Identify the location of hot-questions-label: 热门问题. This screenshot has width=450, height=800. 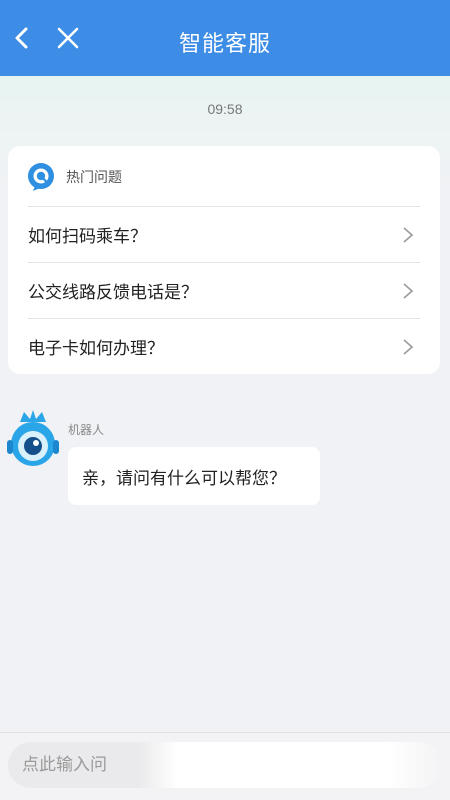
(94, 177).